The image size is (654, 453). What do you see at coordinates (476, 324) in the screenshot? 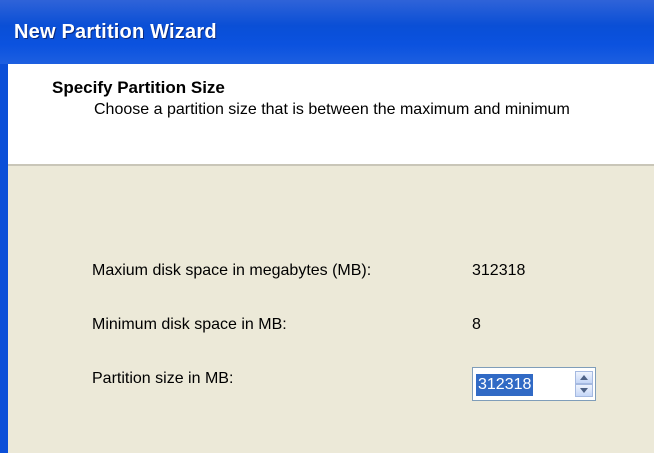
I see `min-space-value: 8` at bounding box center [476, 324].